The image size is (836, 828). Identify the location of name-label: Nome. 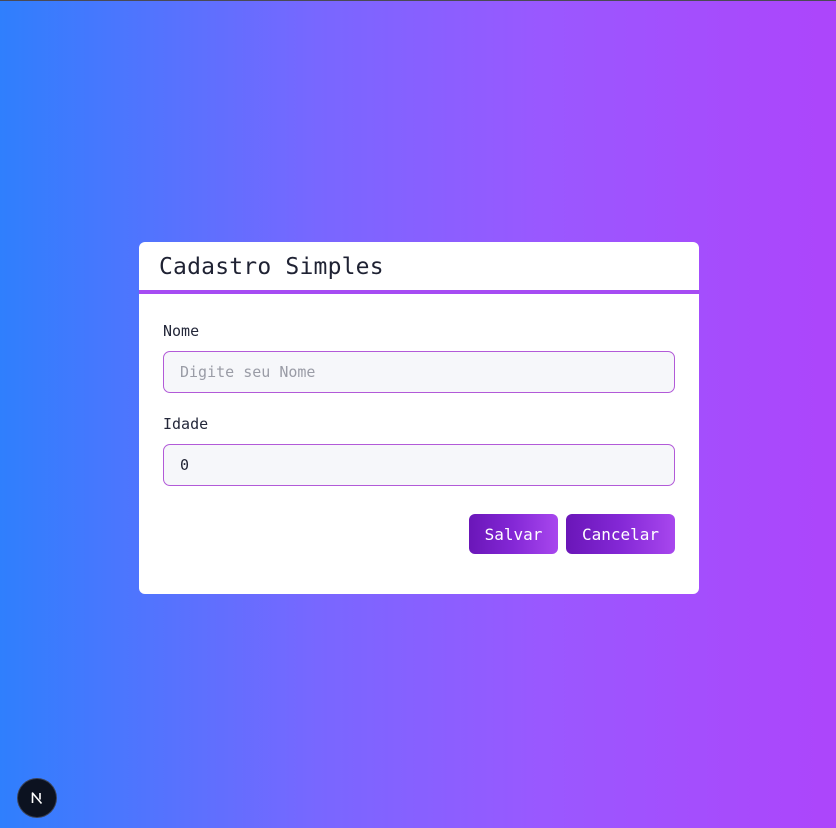
(181, 331).